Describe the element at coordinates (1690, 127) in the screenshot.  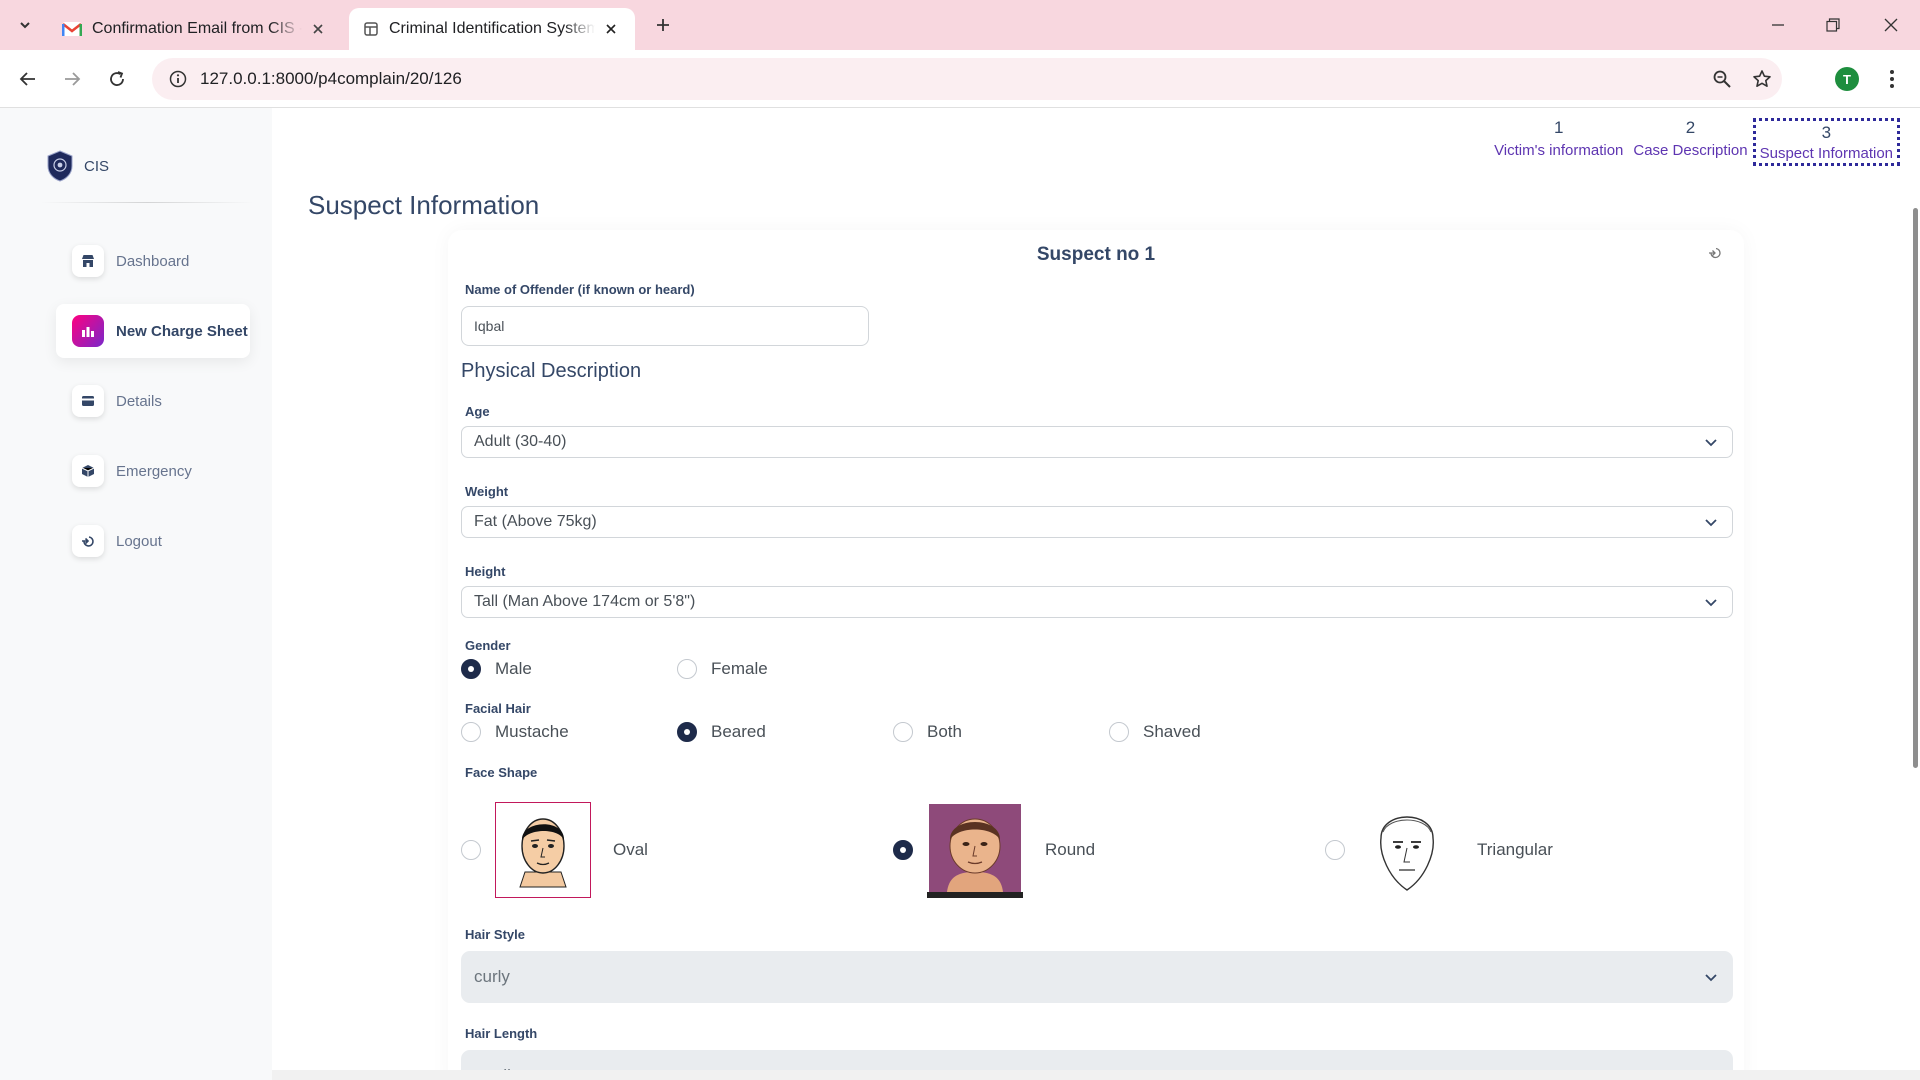
I see `step-number: 2` at that location.